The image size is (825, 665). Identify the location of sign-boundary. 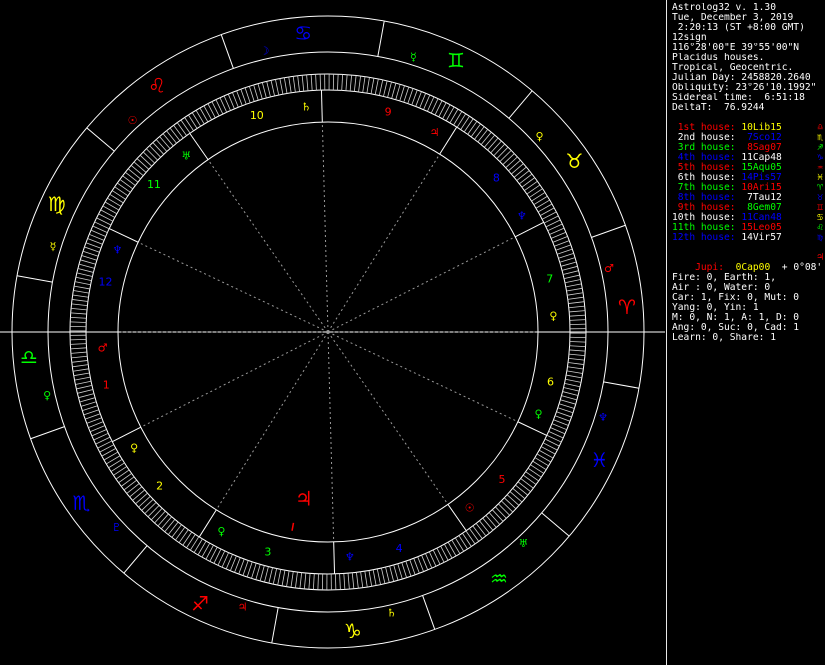
(520, 104).